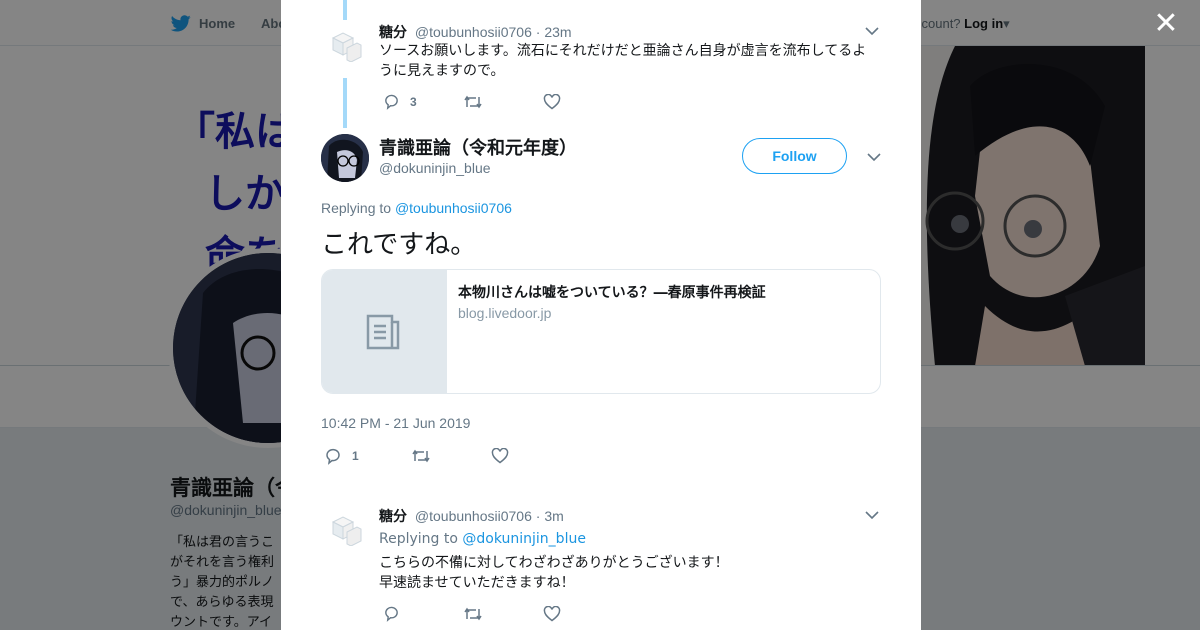 The height and width of the screenshot is (630, 1200). Describe the element at coordinates (612, 293) in the screenshot. I see `card-title: 本物川さんは嘘をついている？―春原事件再検証` at that location.